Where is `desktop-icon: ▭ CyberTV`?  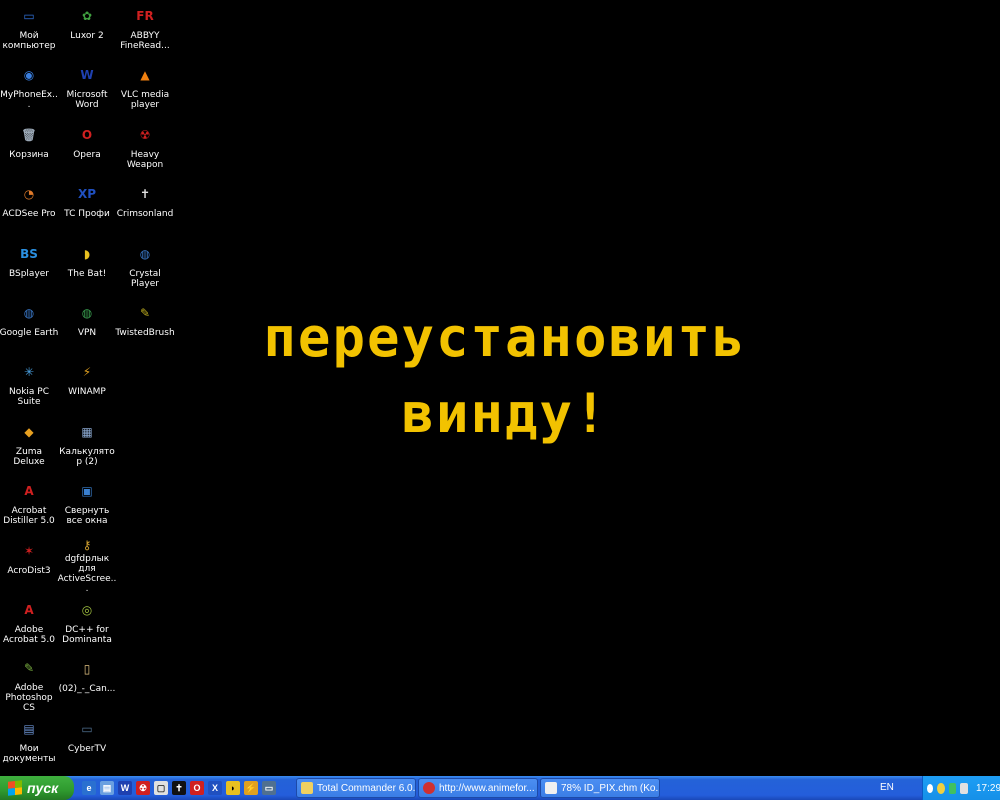 desktop-icon: ▭ CyberTV is located at coordinates (87, 742).